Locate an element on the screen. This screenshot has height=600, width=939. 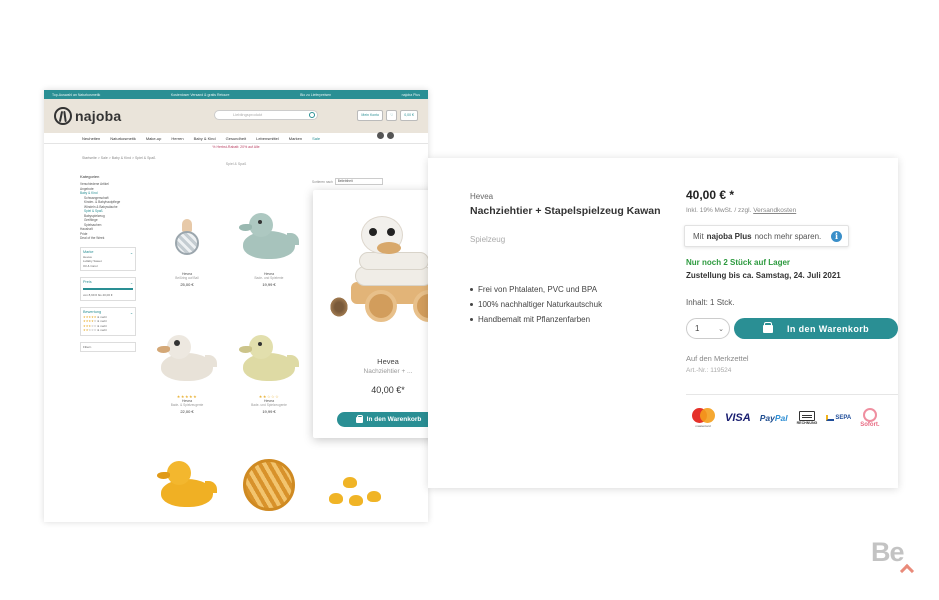
nav-item: Naturkosmetik is located at coordinates (123, 138).